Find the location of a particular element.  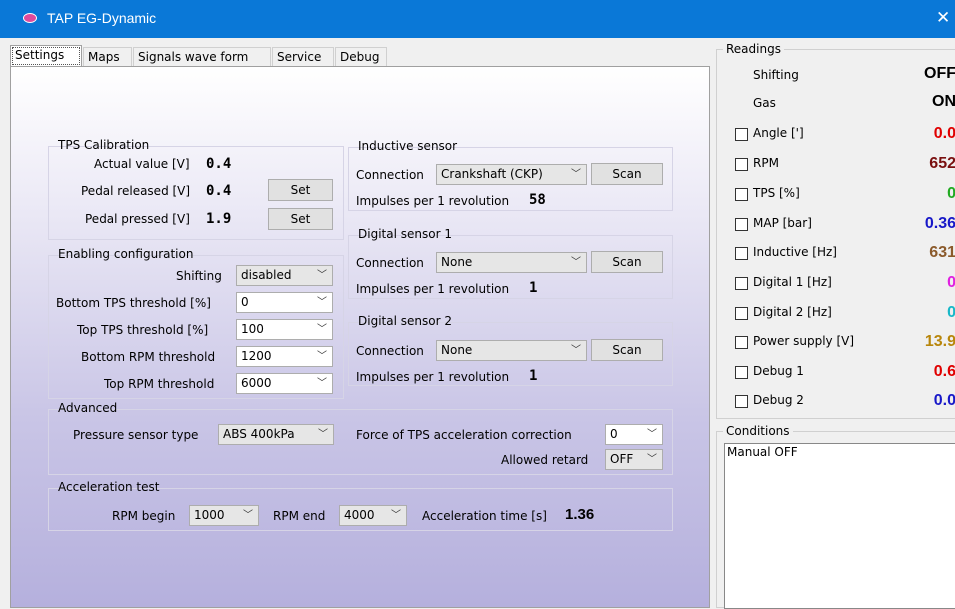

pressure-sensor-select: ABS 400kPa ﹀ is located at coordinates (276, 434).